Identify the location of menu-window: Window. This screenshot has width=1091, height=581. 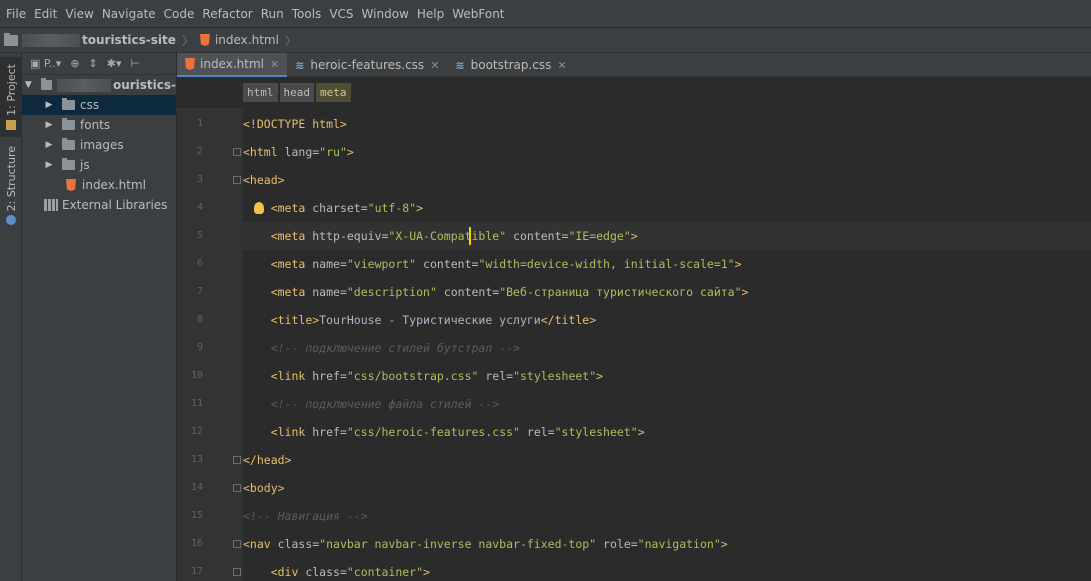
(385, 14).